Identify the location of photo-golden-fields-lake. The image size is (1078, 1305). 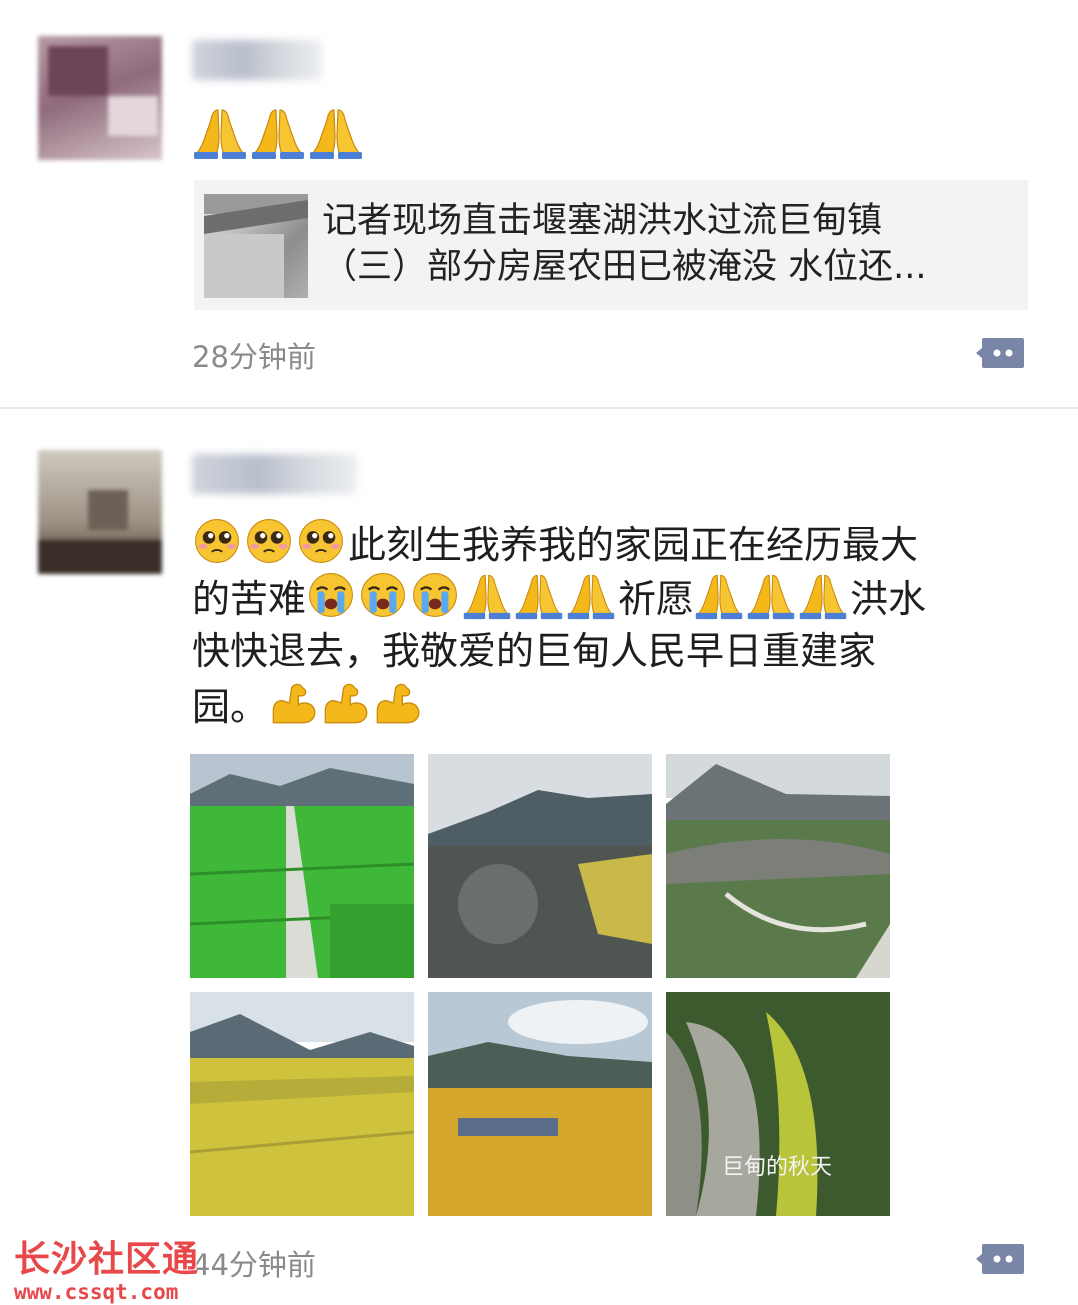
(302, 1104).